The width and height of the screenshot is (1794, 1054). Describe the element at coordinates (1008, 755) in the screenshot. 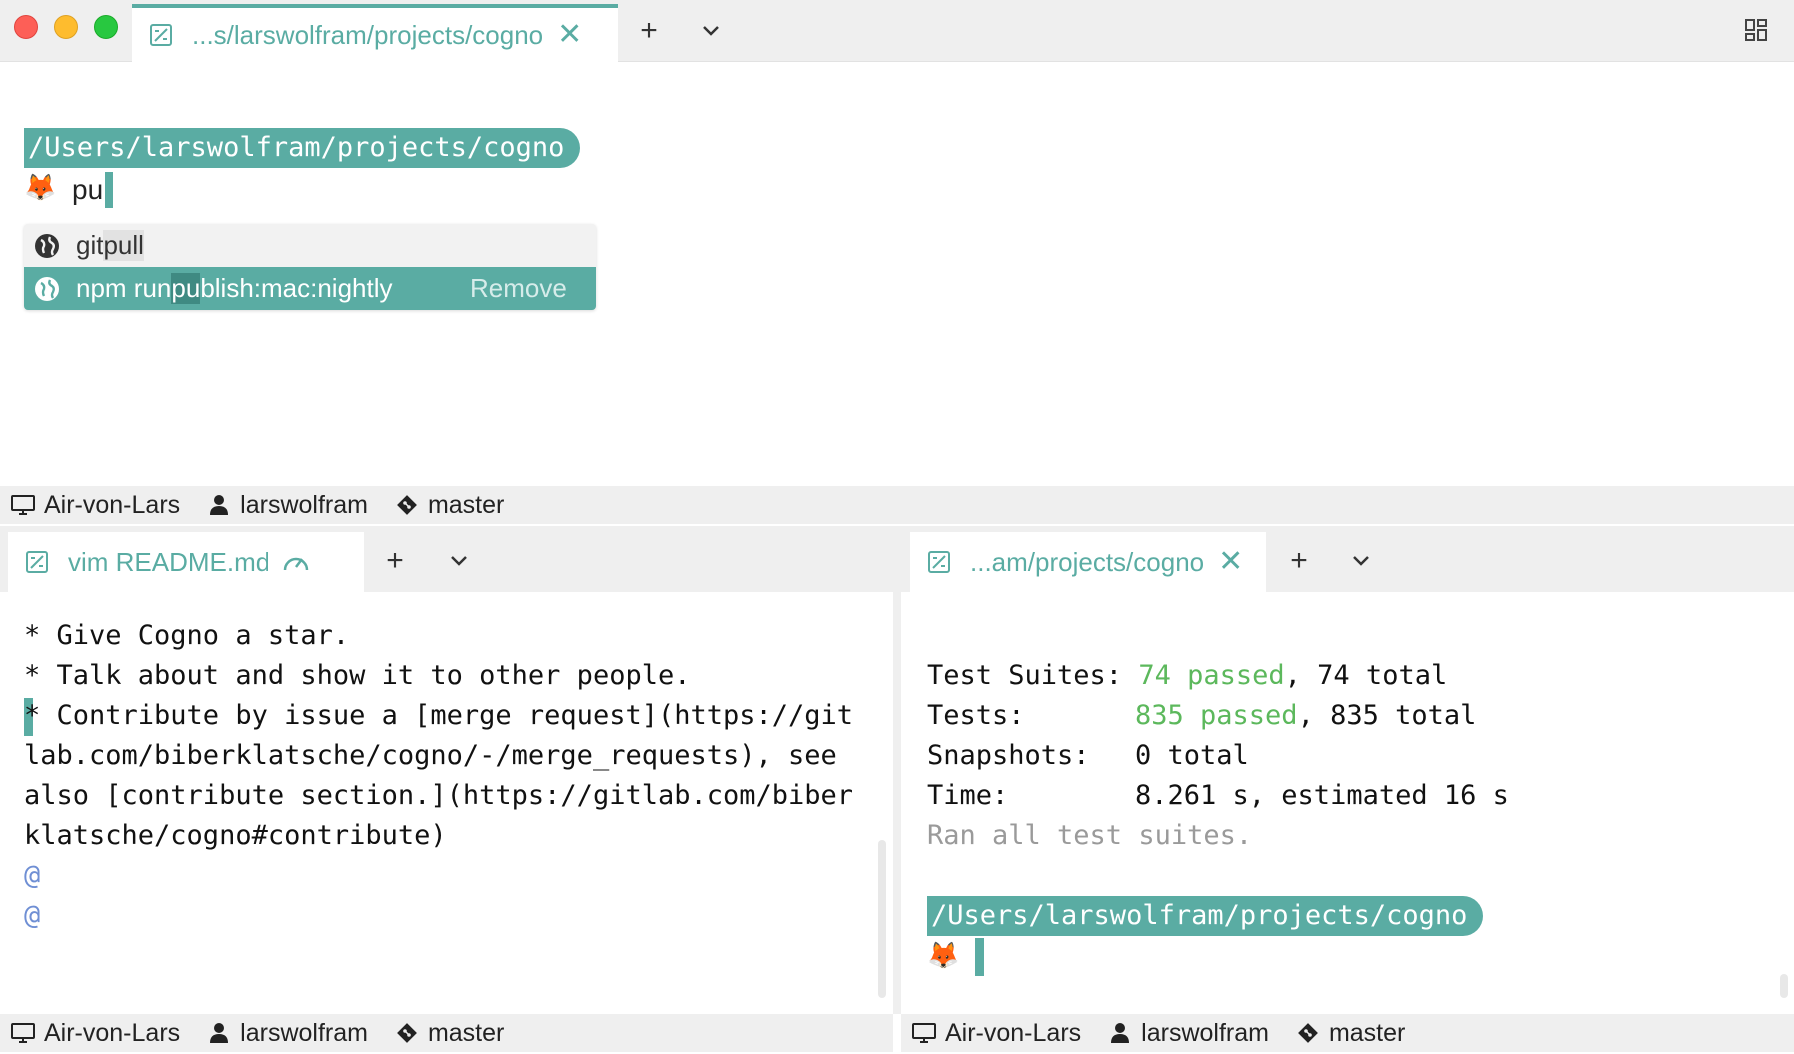

I see `label: Snapshots:` at that location.